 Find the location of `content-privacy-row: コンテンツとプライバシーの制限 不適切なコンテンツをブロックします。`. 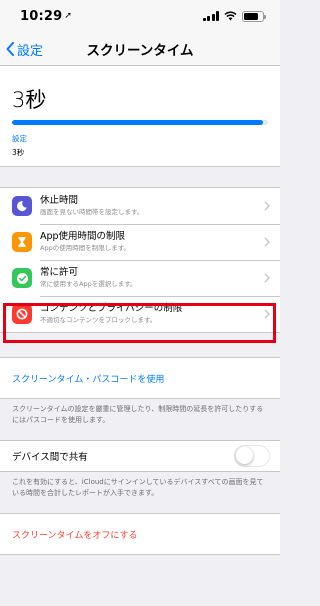

content-privacy-row: コンテンツとプライバシーの制限 不適切なコンテンツをブロックします。 is located at coordinates (140, 314).